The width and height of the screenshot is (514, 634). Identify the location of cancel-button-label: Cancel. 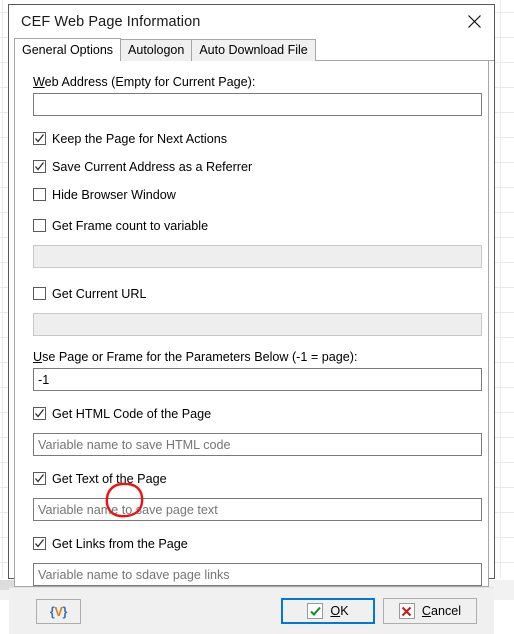
(441, 611).